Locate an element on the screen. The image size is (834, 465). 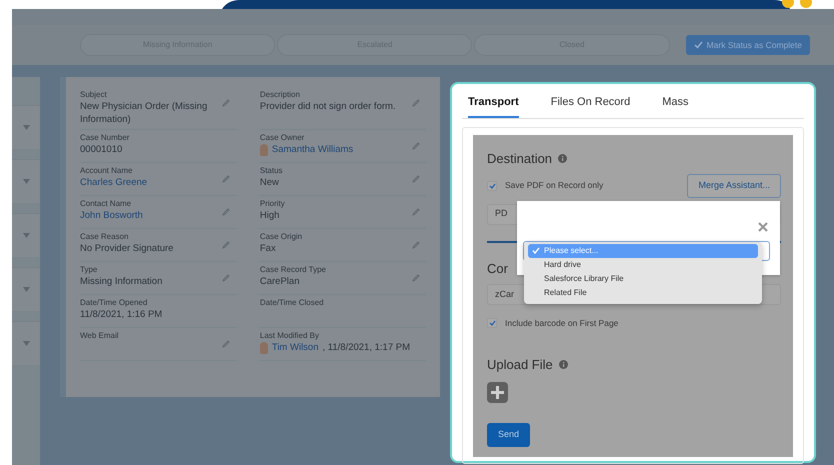
field-label: Date/Time Closed is located at coordinates (292, 303).